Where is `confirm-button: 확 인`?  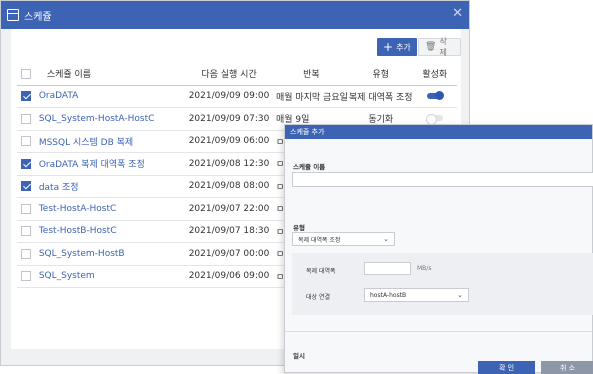
confirm-button: 확 인 is located at coordinates (506, 367).